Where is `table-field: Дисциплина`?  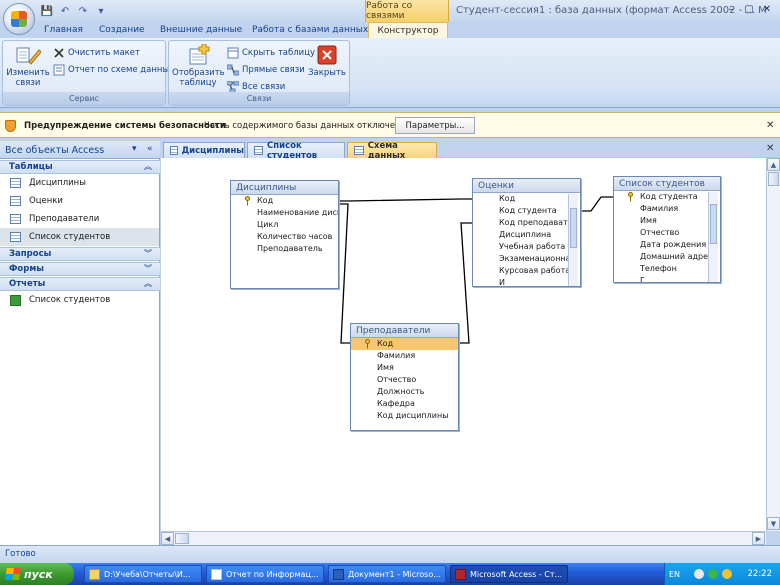 table-field: Дисциплина is located at coordinates (526, 235).